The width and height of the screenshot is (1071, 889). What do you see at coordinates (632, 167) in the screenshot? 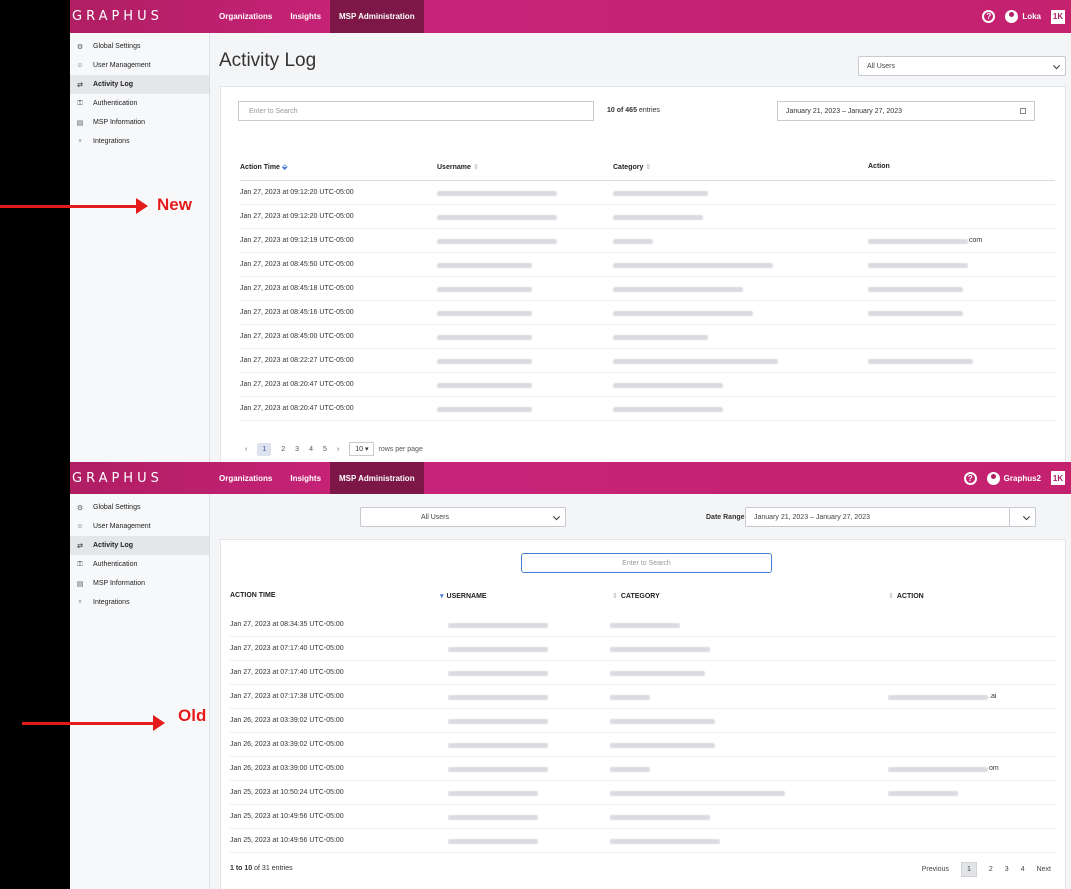
I see `col-category: Category ⇕` at bounding box center [632, 167].